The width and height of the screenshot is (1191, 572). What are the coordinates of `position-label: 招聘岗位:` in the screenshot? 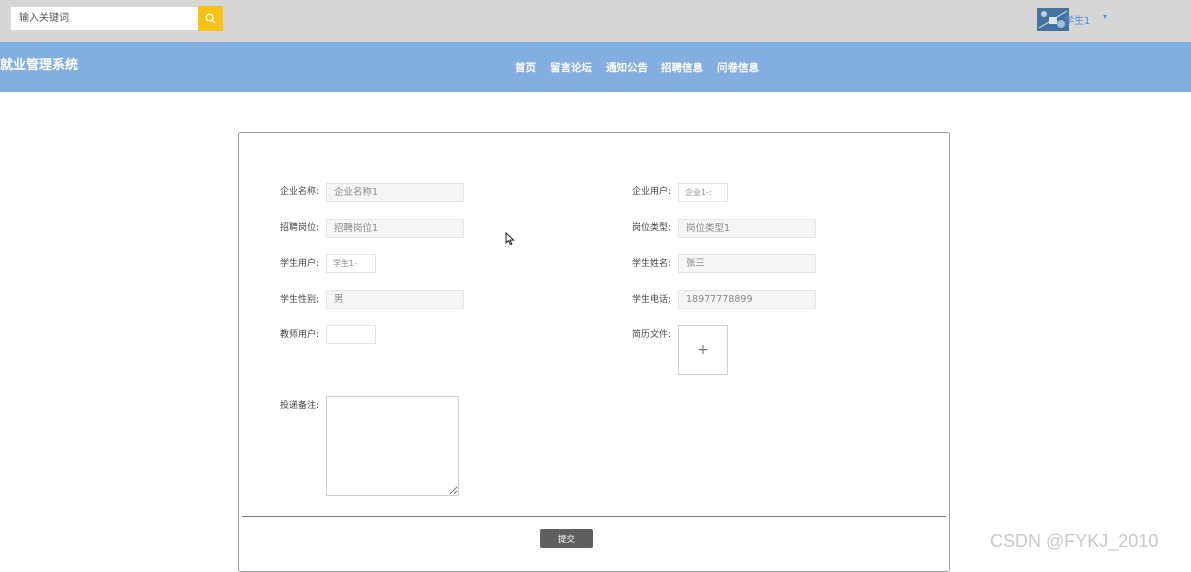 It's located at (300, 228).